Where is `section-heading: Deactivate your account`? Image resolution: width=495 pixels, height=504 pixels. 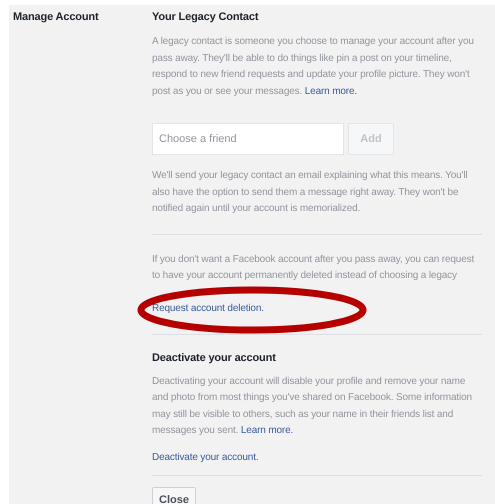
section-heading: Deactivate your account is located at coordinates (214, 358).